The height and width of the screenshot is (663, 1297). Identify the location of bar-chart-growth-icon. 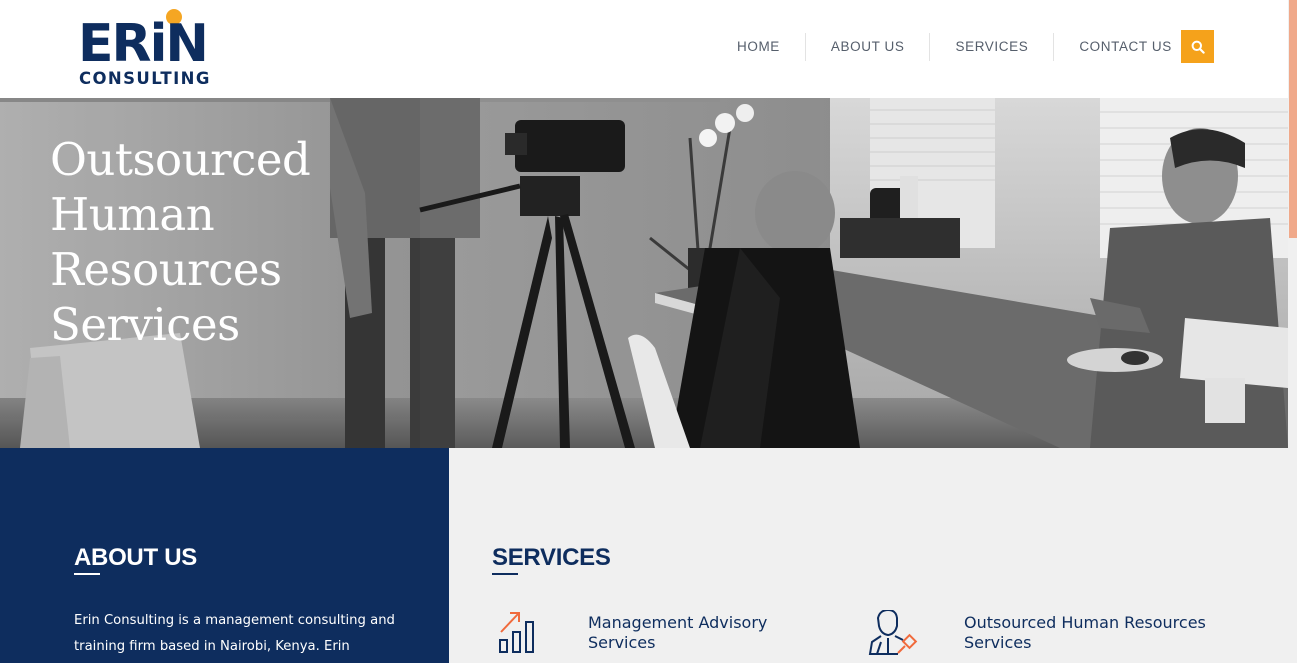
(516, 632).